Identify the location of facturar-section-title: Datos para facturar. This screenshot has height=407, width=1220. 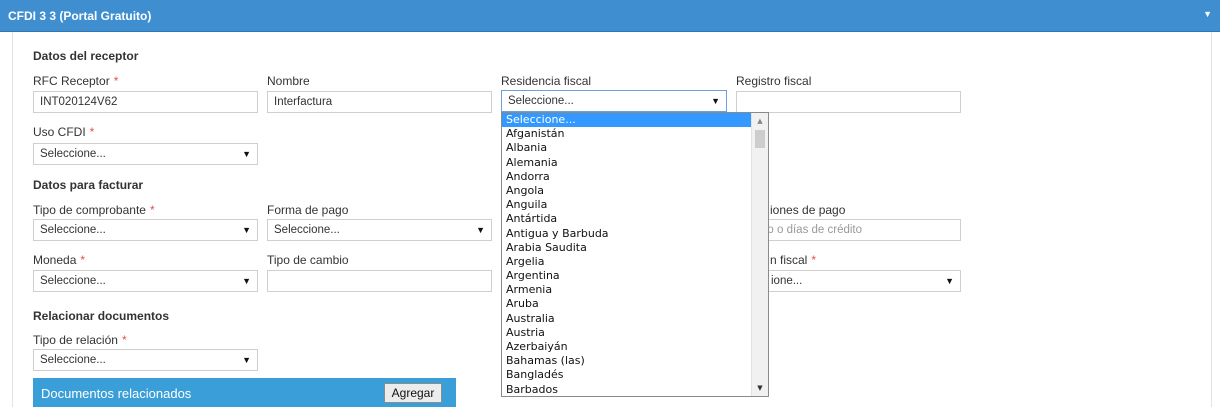
(88, 185).